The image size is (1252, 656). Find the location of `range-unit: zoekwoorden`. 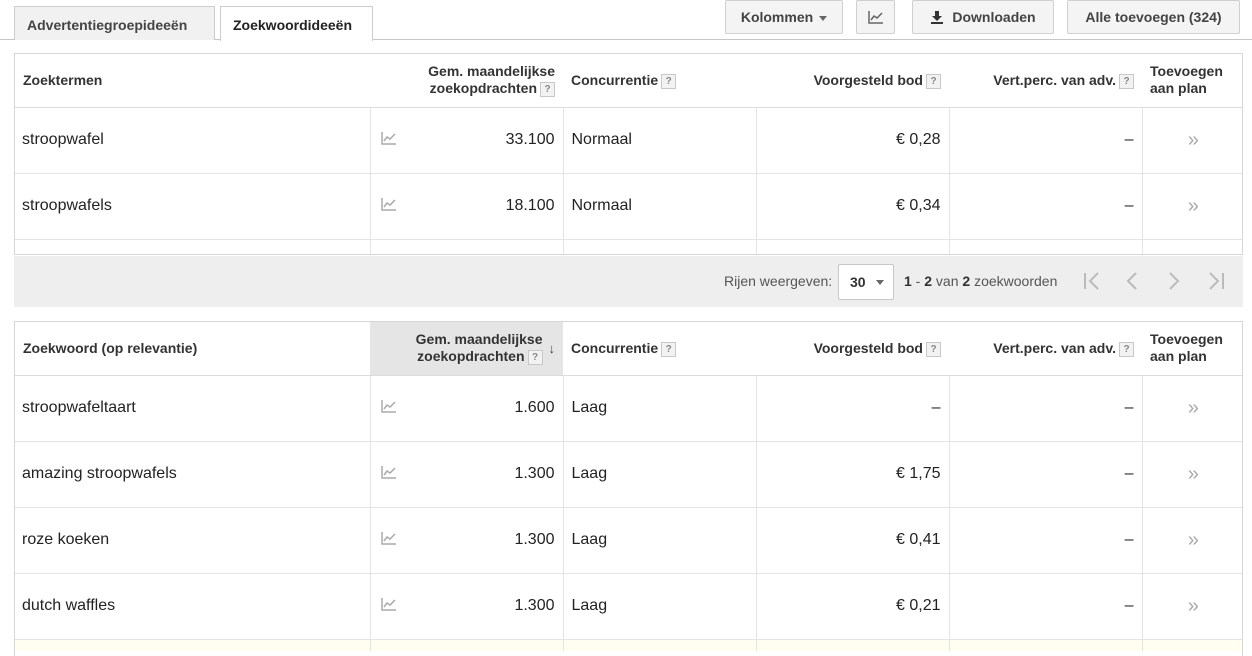

range-unit: zoekwoorden is located at coordinates (1014, 281).